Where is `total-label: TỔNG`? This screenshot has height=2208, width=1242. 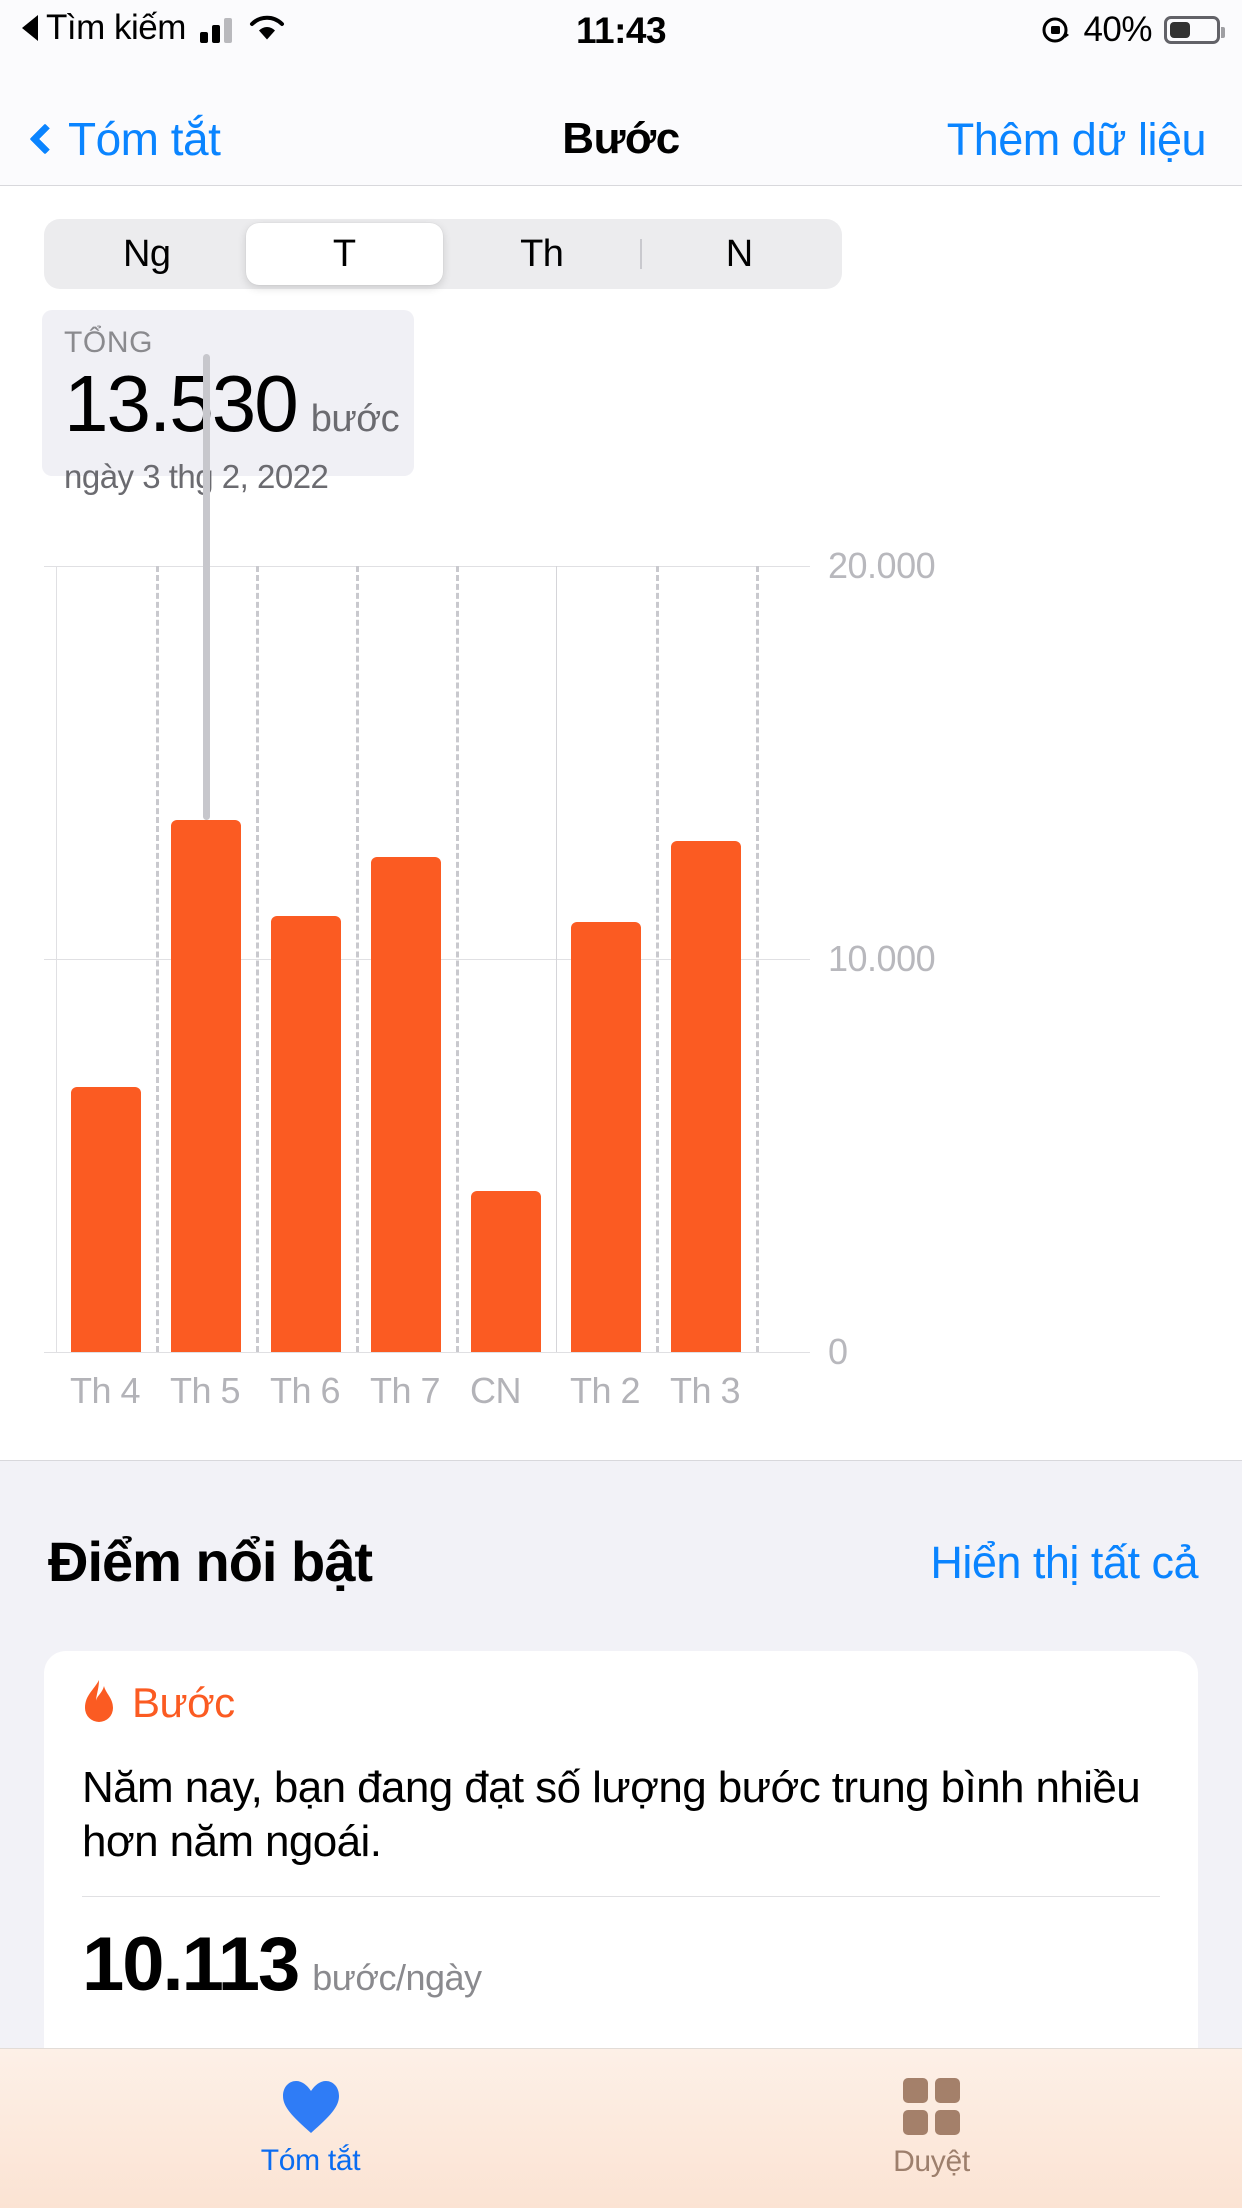
total-label: TỔNG is located at coordinates (109, 342).